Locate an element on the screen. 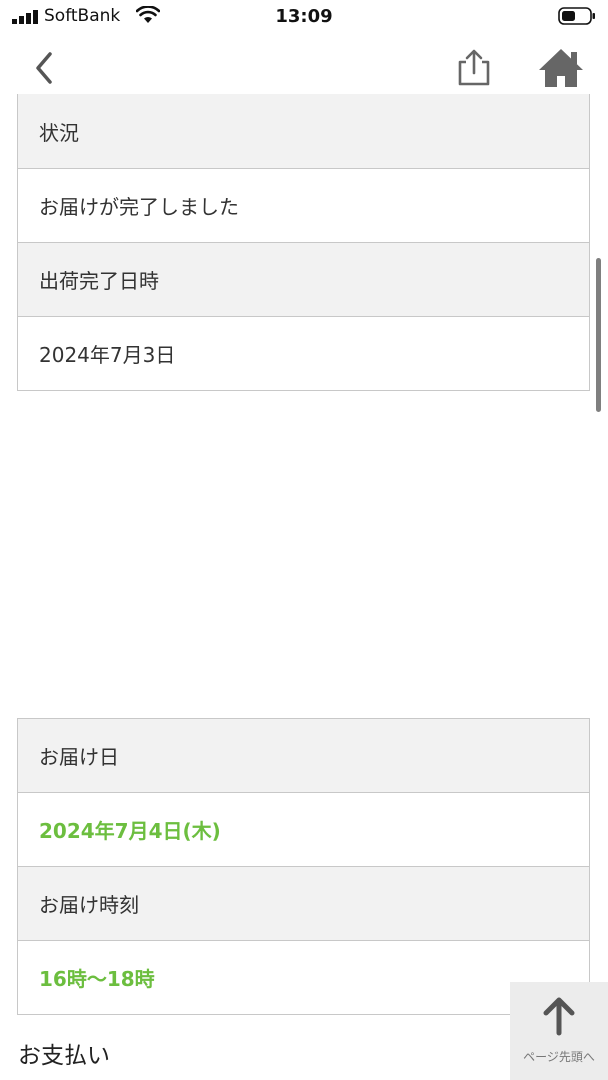  shipped-date-value-cell: 2024年7月3日 is located at coordinates (303, 353).